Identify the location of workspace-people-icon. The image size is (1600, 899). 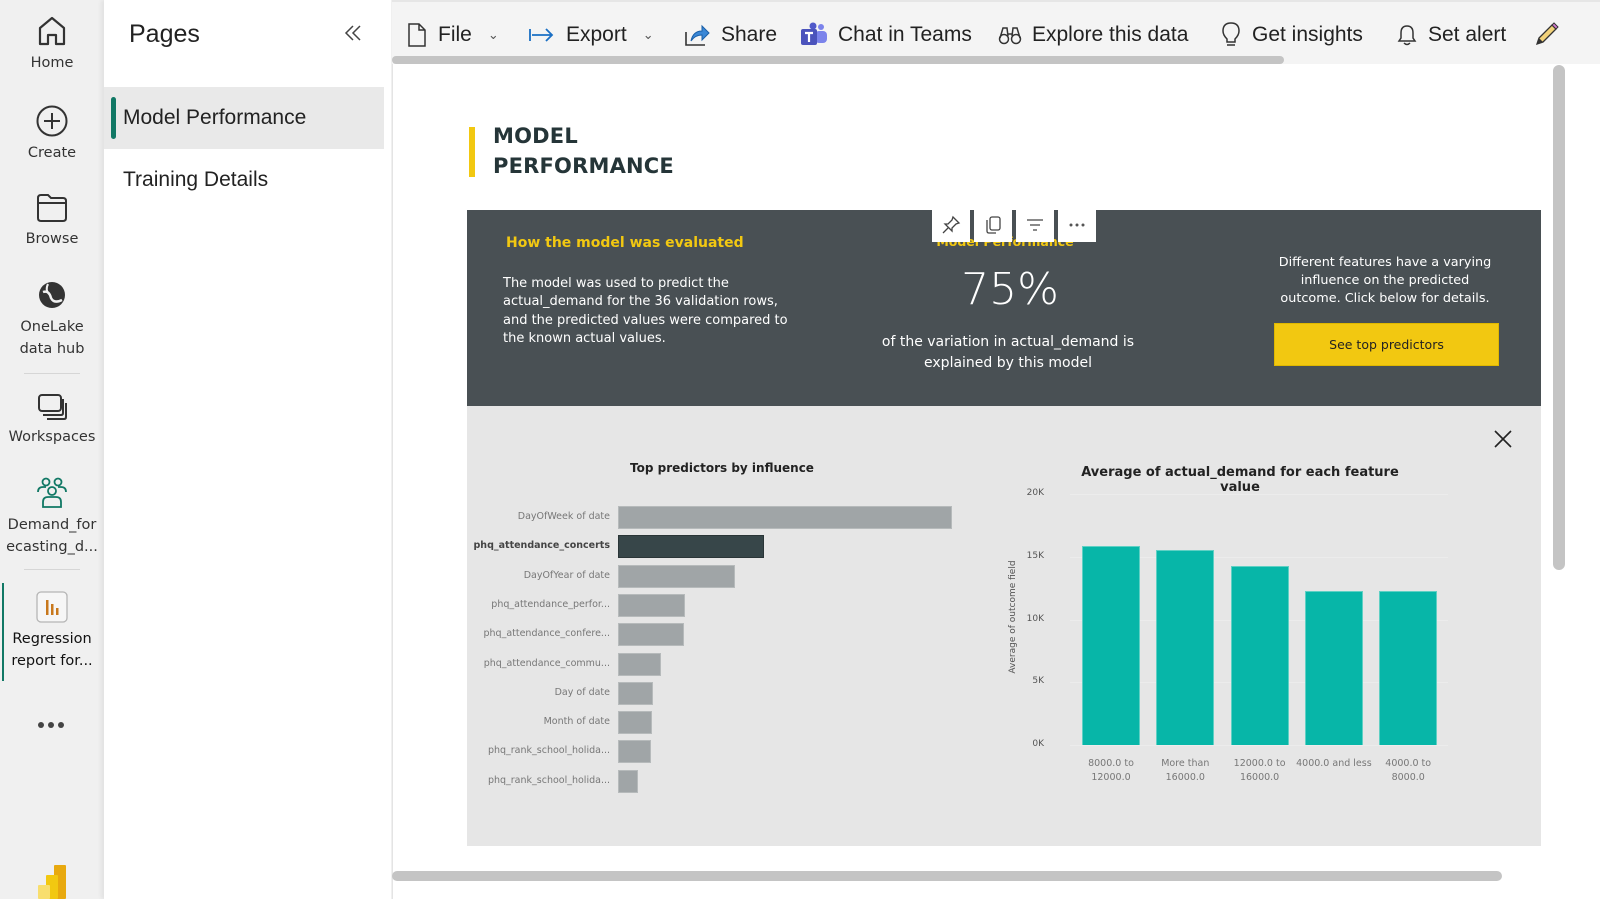
(52, 492).